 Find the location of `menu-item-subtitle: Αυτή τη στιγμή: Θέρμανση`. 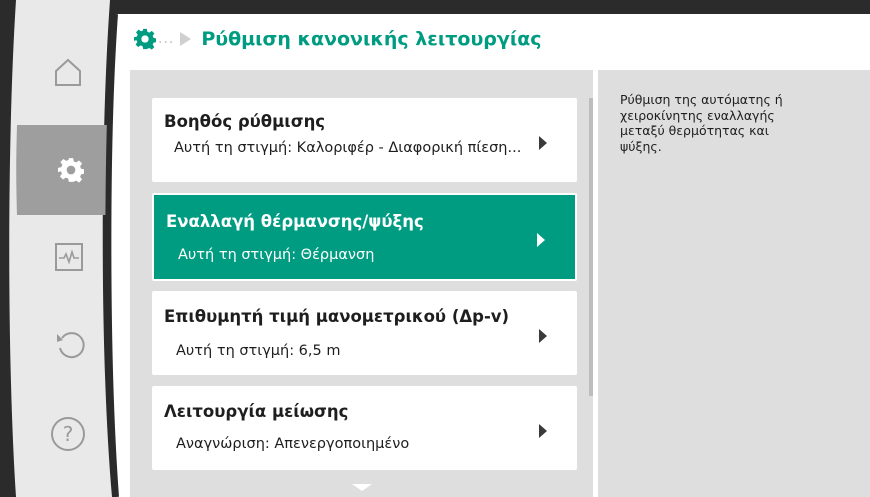

menu-item-subtitle: Αυτή τη στιγμή: Θέρμανση is located at coordinates (276, 255).